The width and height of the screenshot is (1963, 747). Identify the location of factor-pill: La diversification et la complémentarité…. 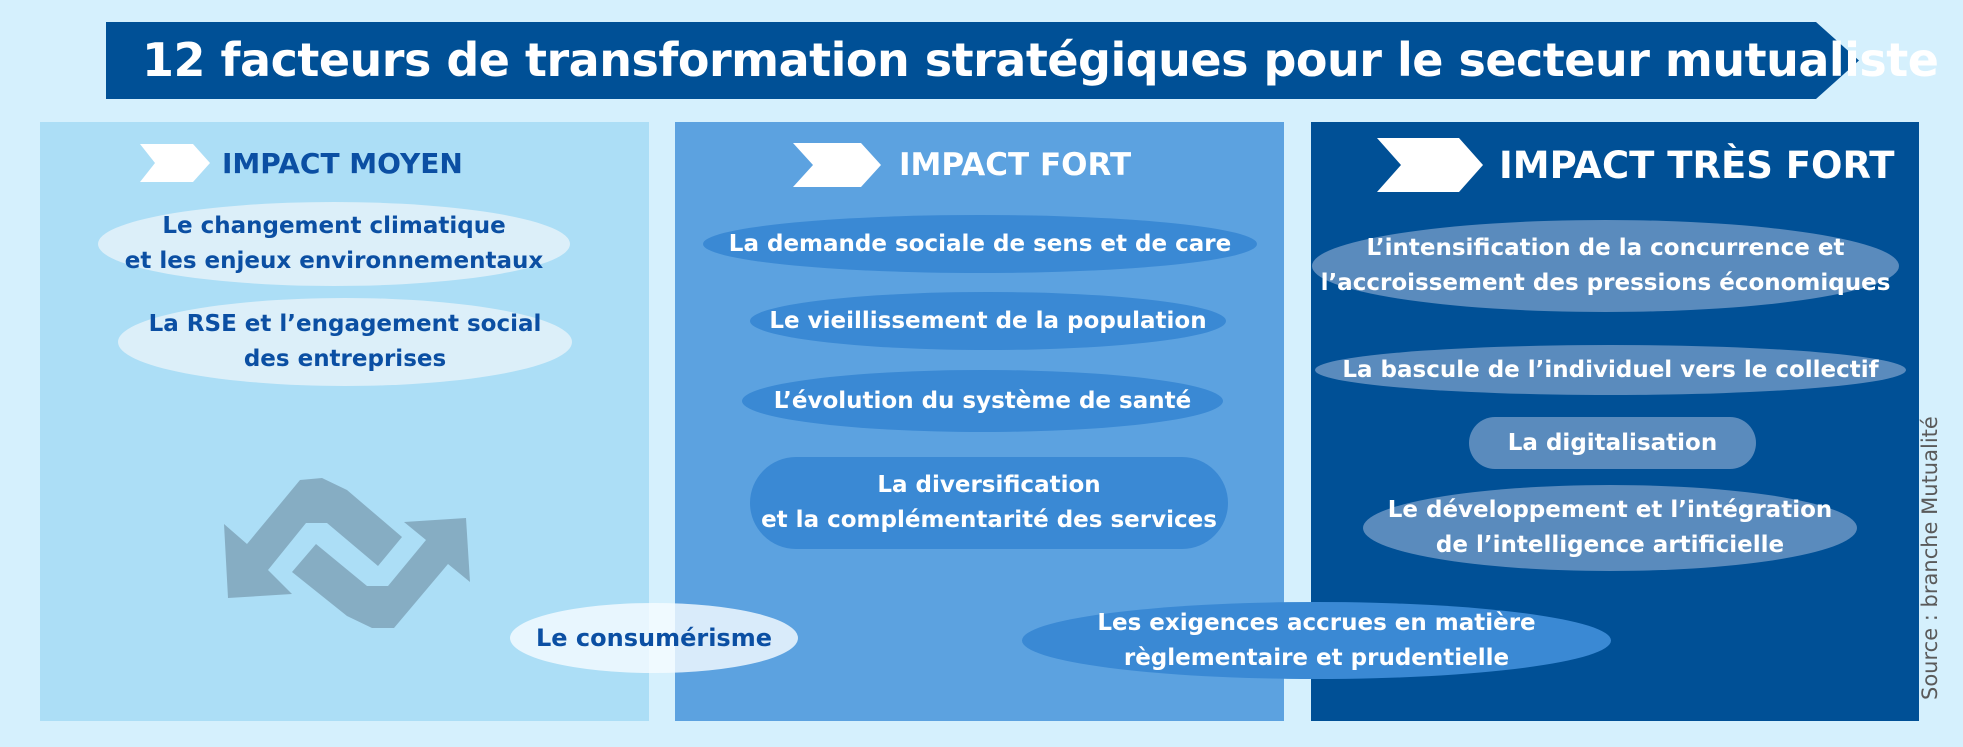
(989, 503).